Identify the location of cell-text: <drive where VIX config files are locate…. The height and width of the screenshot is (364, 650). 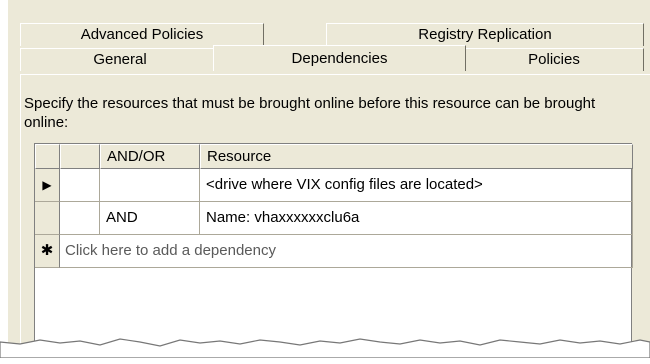
(344, 184).